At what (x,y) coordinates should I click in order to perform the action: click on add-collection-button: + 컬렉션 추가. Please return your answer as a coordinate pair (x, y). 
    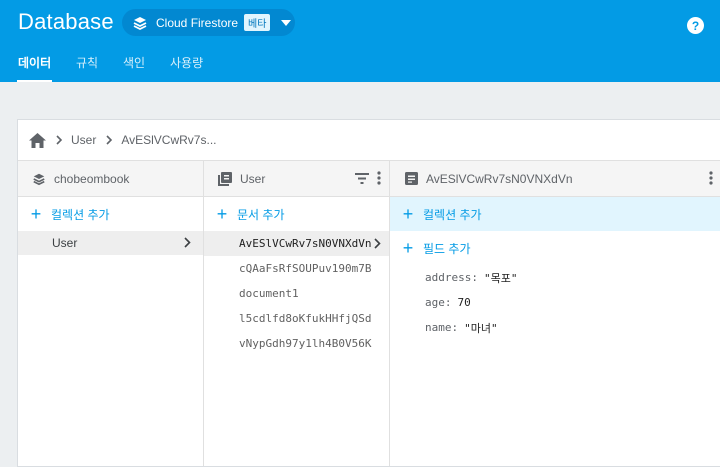
    Looking at the image, I should click on (110, 214).